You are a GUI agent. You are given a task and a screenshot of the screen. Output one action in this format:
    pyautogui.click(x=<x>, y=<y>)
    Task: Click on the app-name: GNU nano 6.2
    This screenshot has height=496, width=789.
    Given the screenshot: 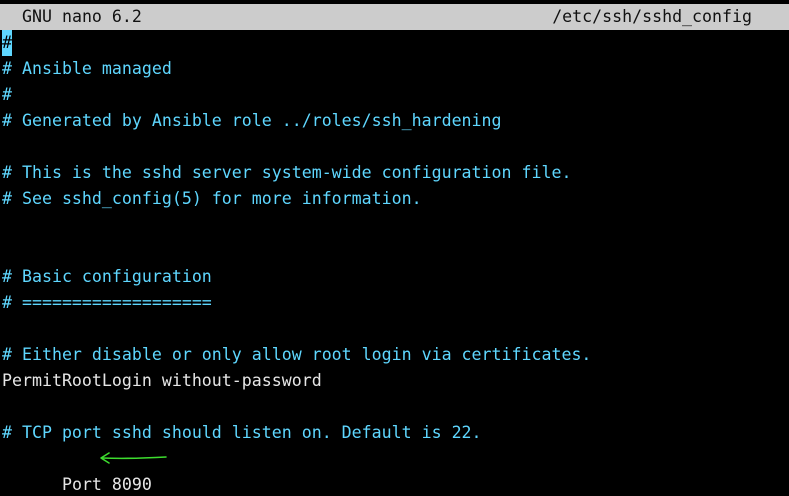 What is the action you would take?
    pyautogui.click(x=82, y=16)
    